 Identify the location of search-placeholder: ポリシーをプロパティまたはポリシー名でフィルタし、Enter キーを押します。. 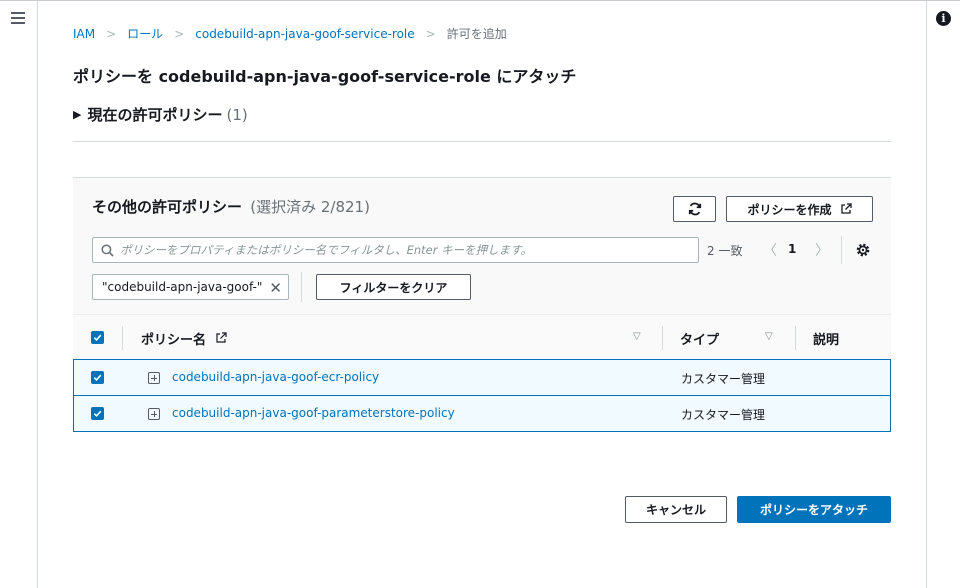
(326, 250).